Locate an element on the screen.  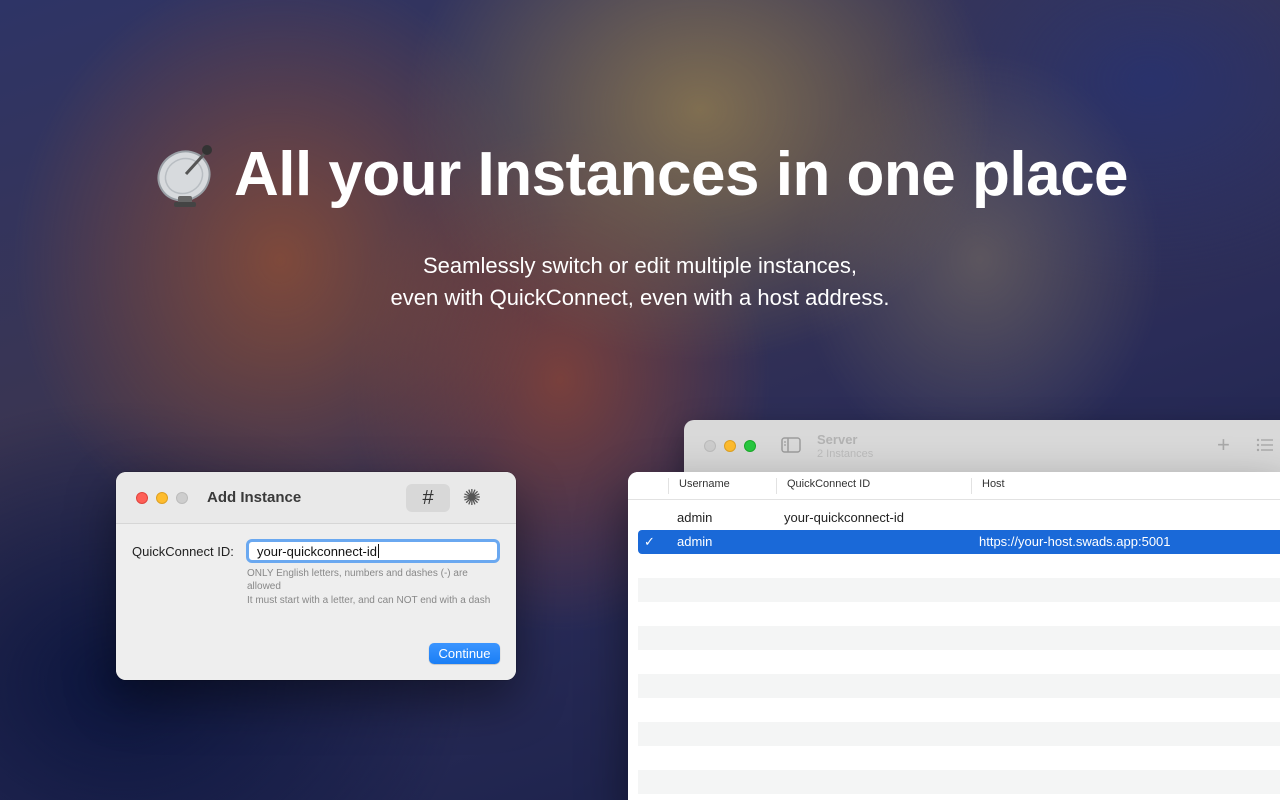
checkmark-icon: ✓ is located at coordinates (649, 541).